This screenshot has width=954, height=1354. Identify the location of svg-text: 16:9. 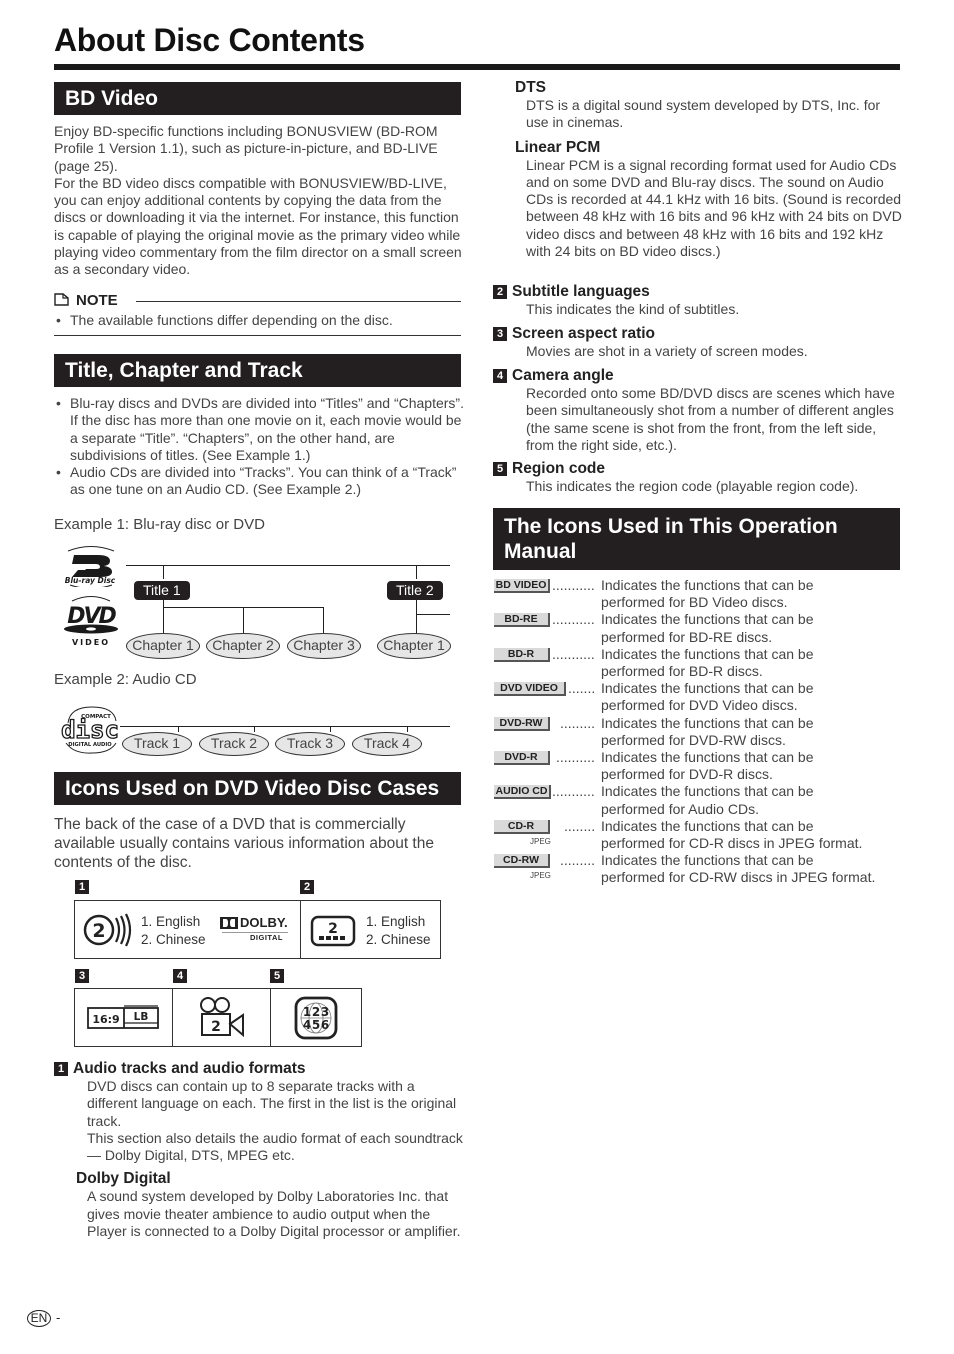
(105, 1019).